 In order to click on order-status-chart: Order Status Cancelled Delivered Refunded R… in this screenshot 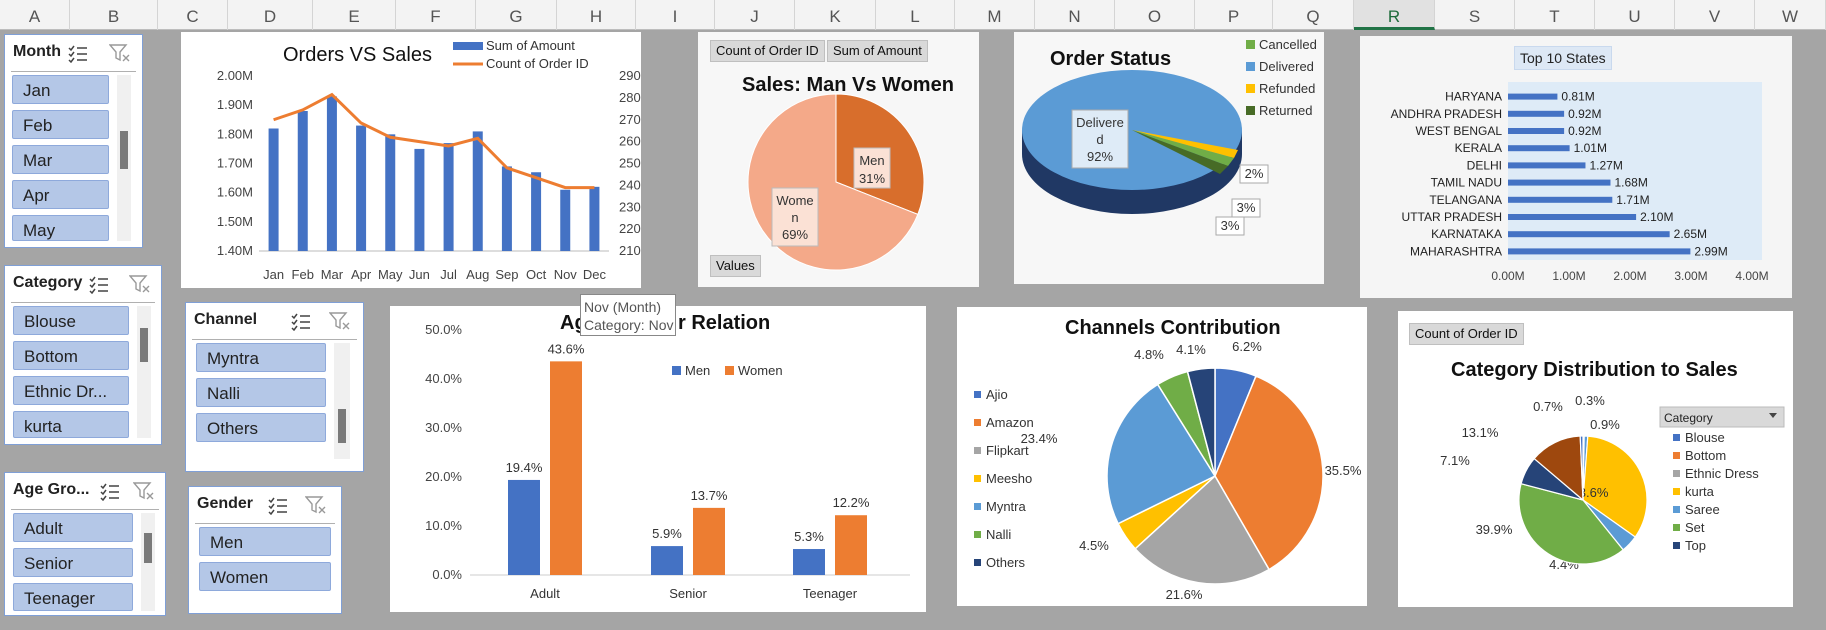, I will do `click(1169, 158)`.